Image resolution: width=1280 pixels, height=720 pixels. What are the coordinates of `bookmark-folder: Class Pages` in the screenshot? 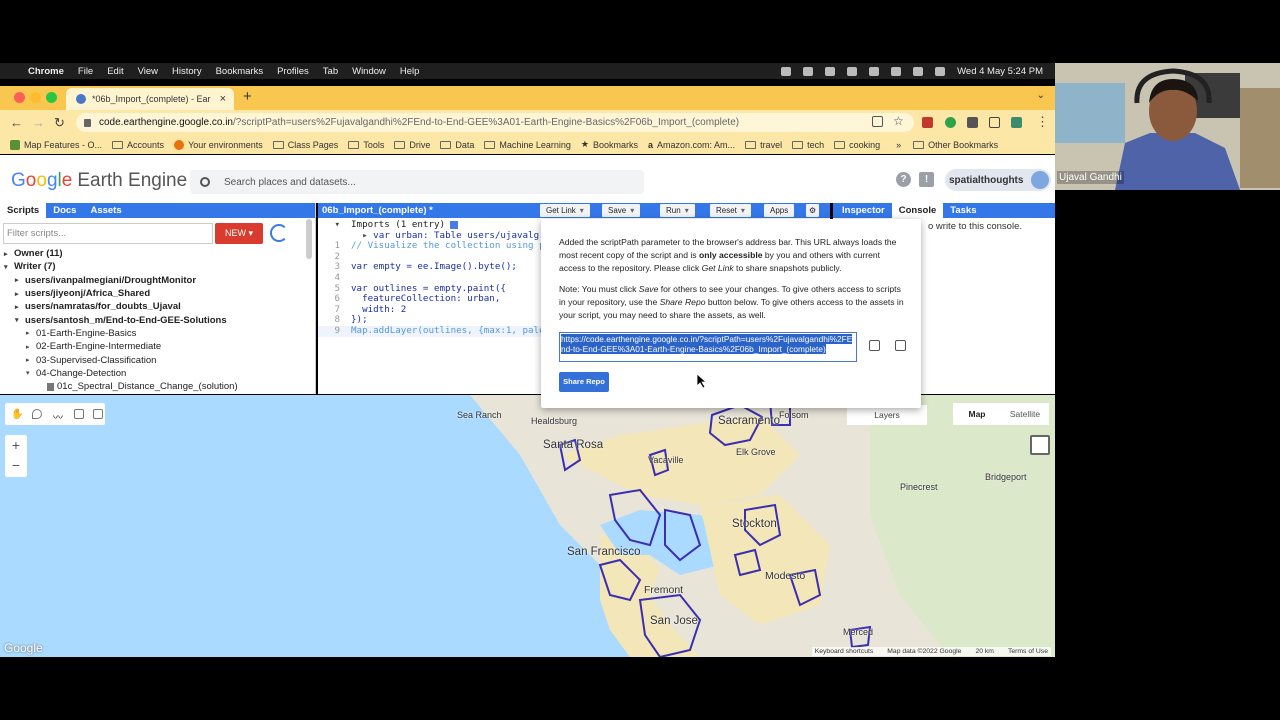 It's located at (305, 145).